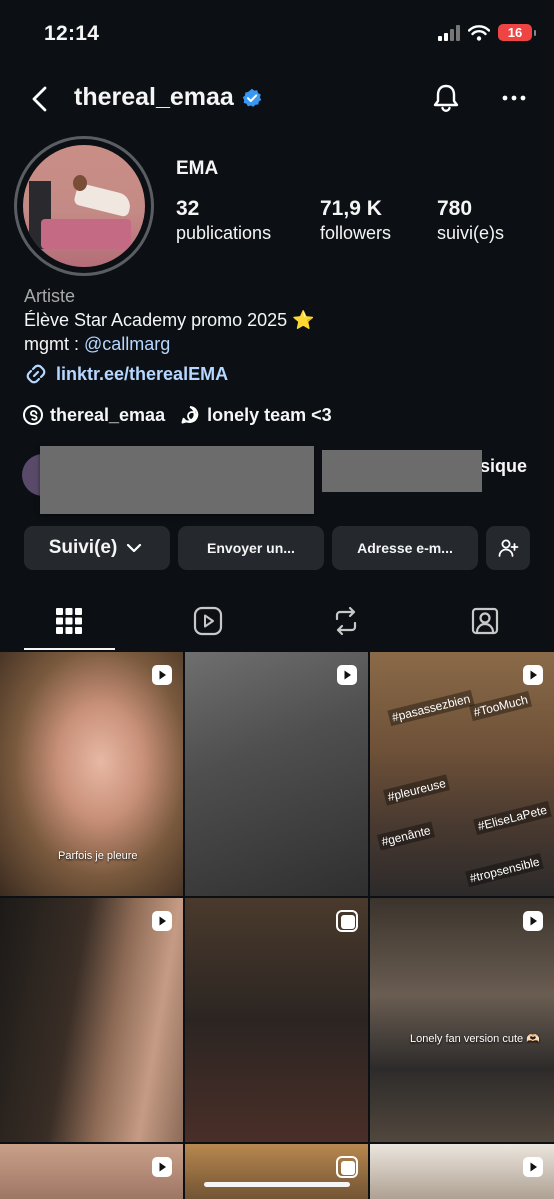 The height and width of the screenshot is (1199, 554). I want to click on grid-icon, so click(69, 621).